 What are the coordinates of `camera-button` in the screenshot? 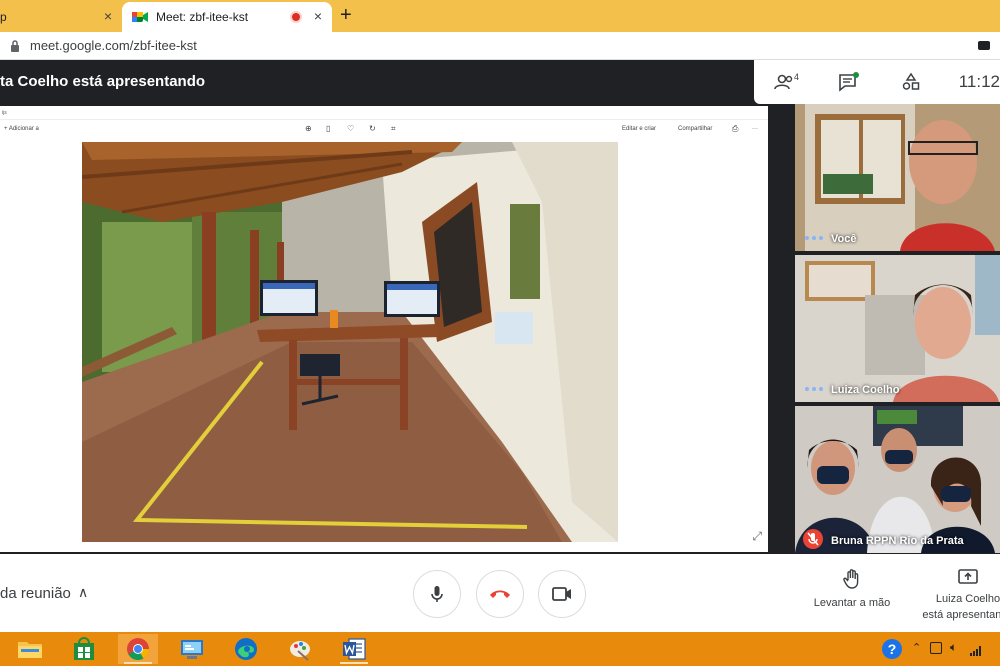 It's located at (562, 594).